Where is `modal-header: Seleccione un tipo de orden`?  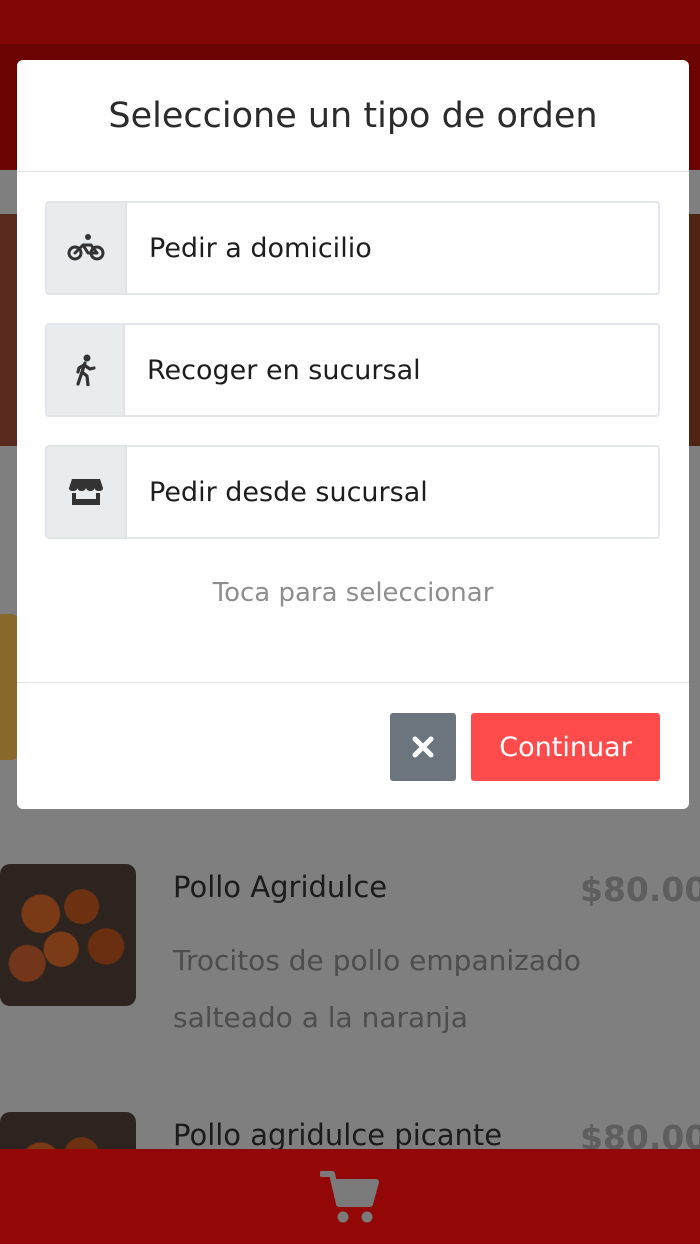 modal-header: Seleccione un tipo de orden is located at coordinates (353, 116).